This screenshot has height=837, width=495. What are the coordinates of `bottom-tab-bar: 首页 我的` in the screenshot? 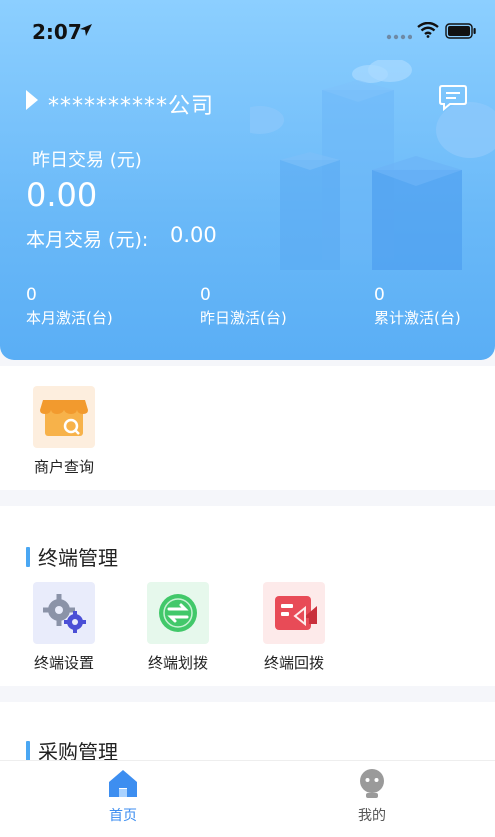 It's located at (247, 798).